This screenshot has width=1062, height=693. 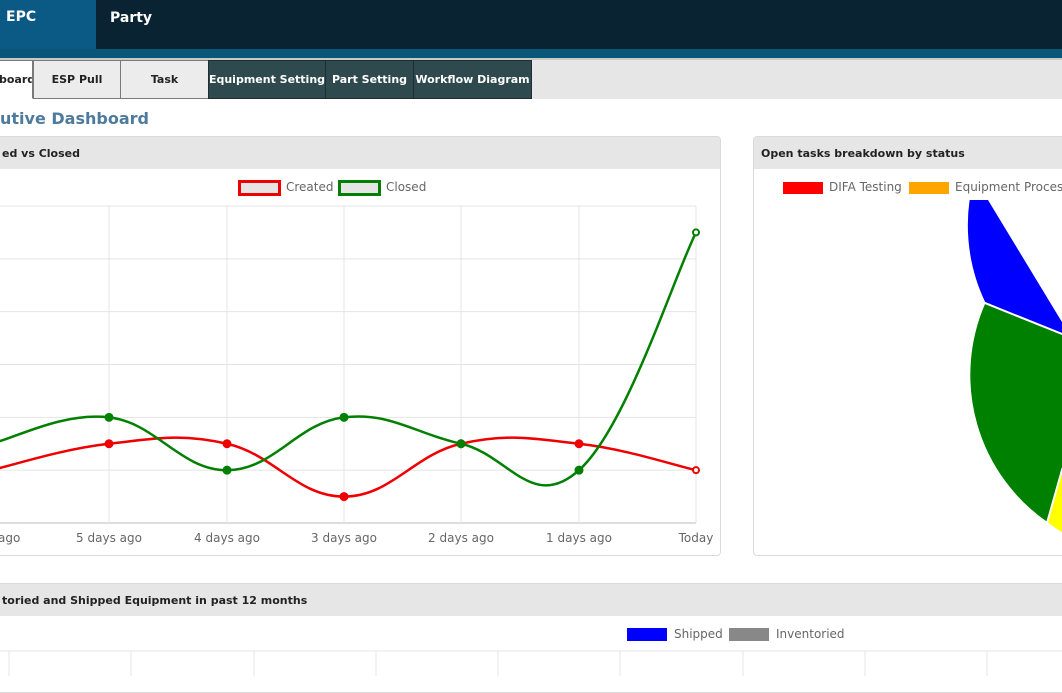 What do you see at coordinates (579, 538) in the screenshot?
I see `x-tick-label: 1 days ago` at bounding box center [579, 538].